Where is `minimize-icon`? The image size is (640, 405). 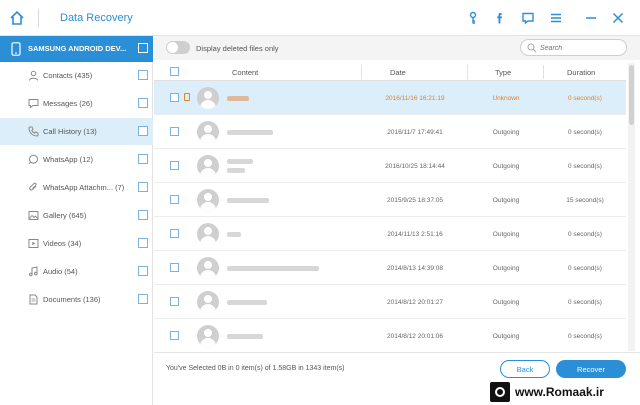
minimize-icon is located at coordinates (591, 18).